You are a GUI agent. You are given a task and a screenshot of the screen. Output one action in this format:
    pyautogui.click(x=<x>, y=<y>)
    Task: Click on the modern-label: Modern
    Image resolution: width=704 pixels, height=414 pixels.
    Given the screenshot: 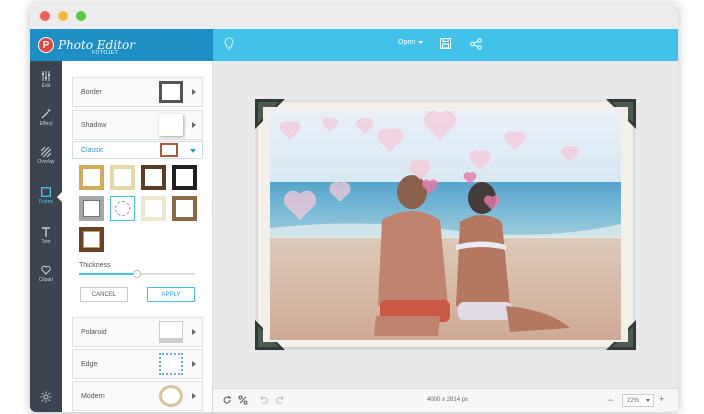 What is the action you would take?
    pyautogui.click(x=93, y=396)
    